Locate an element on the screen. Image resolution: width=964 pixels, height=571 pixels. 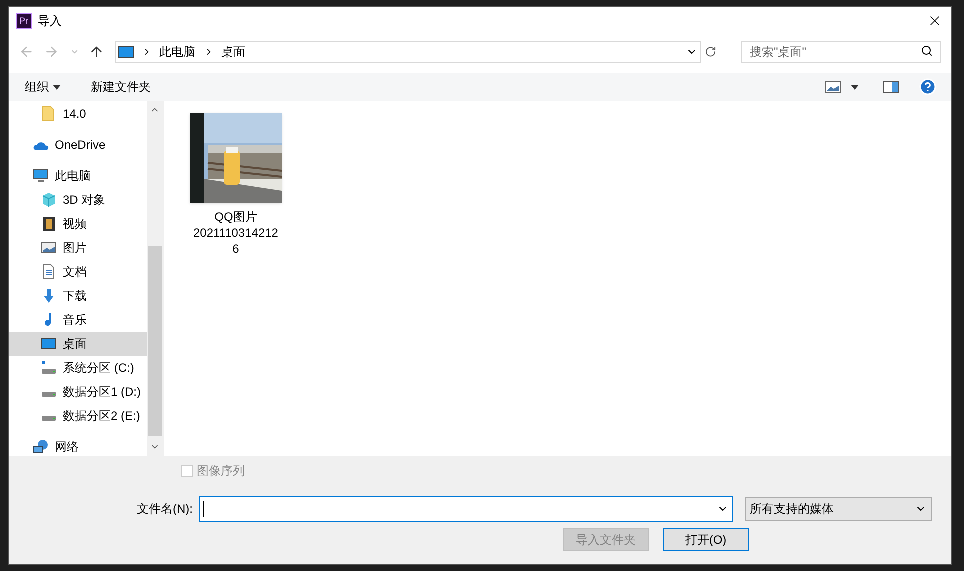
search-icon is located at coordinates (926, 51).